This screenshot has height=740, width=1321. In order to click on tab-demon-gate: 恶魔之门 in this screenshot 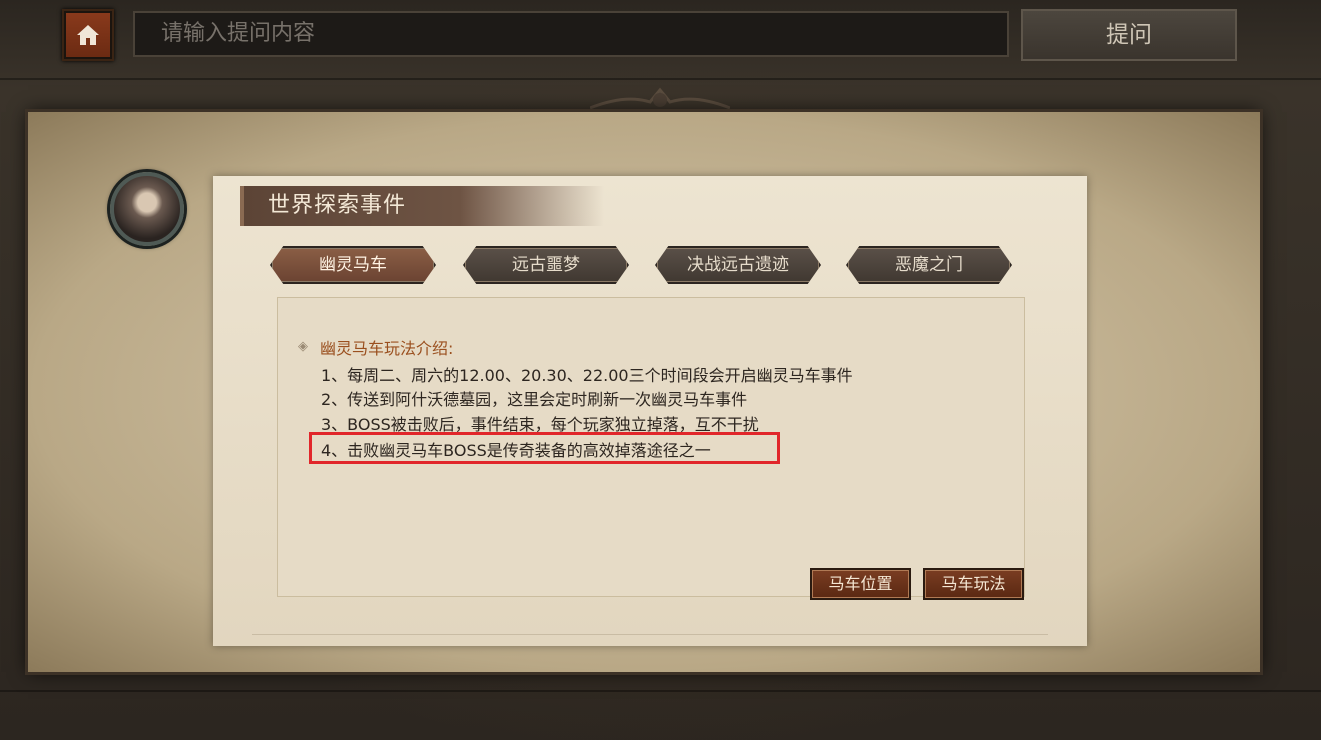, I will do `click(929, 265)`.